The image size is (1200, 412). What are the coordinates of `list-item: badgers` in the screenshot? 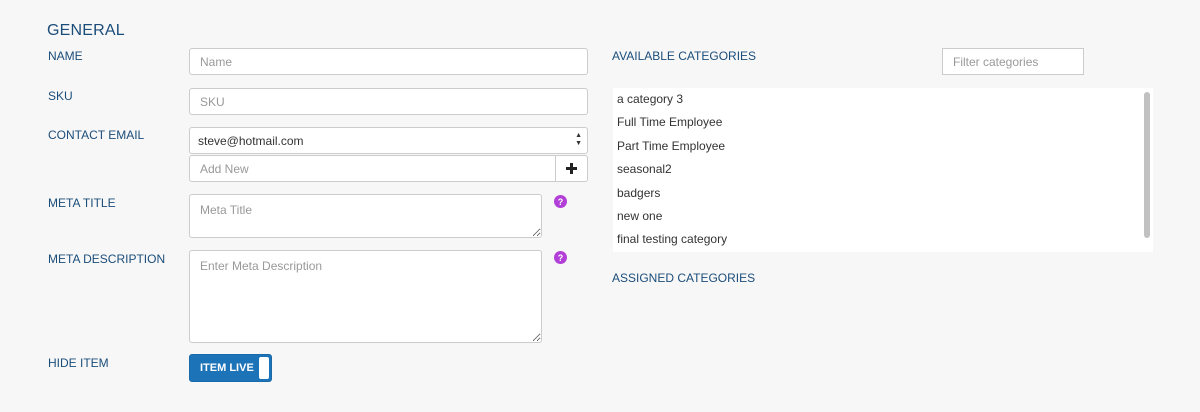 It's located at (883, 193).